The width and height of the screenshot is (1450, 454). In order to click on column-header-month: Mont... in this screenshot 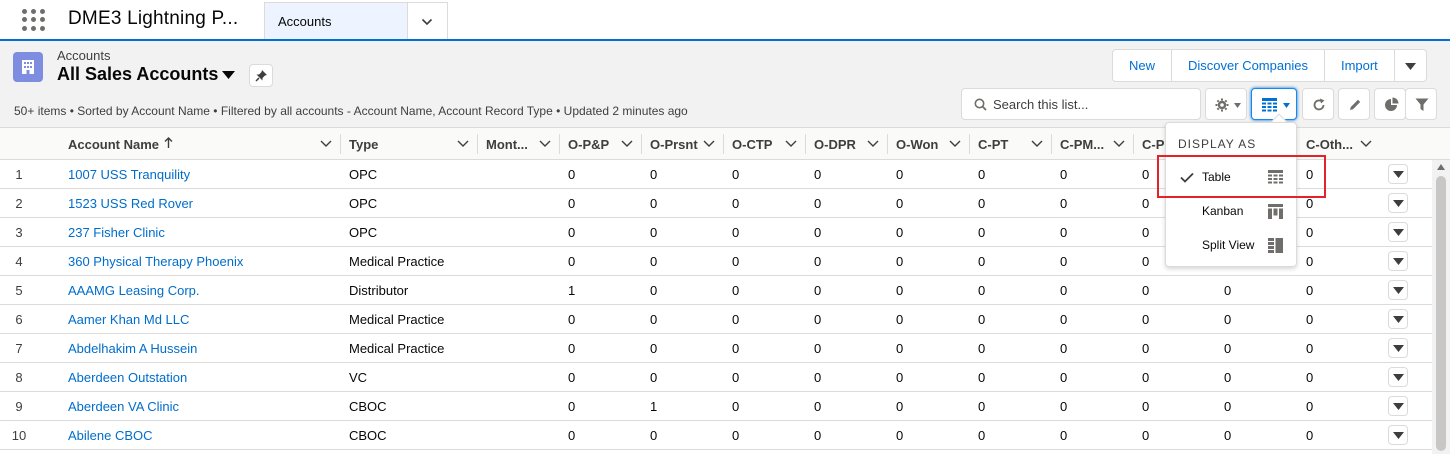, I will do `click(507, 144)`.